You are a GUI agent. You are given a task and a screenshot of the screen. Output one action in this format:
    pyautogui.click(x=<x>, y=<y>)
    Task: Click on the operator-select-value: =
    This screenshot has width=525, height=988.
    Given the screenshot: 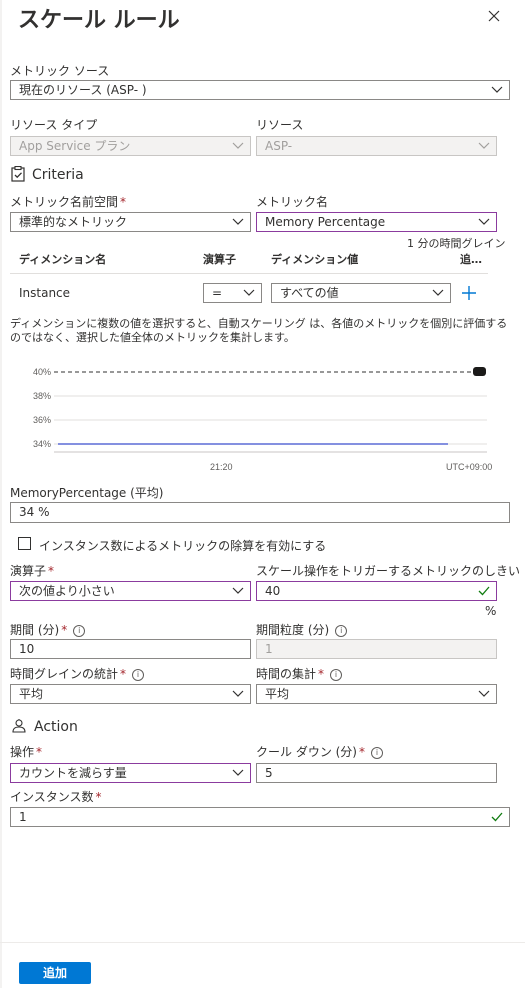 What is the action you would take?
    pyautogui.click(x=217, y=293)
    